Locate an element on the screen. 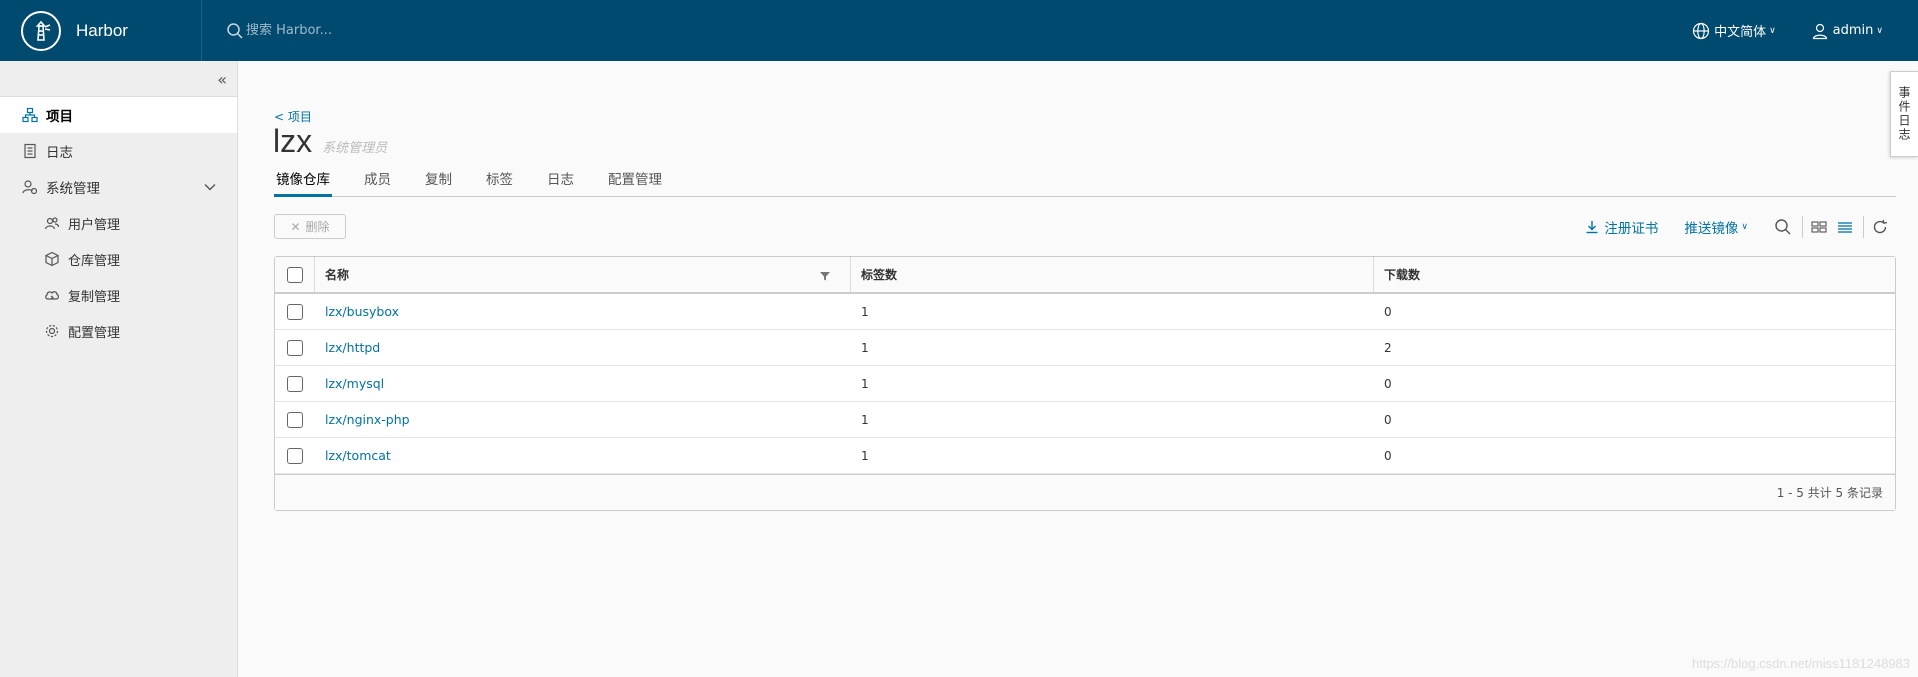 The image size is (1918, 677). register-cert-button: 注册证书 is located at coordinates (1621, 227).